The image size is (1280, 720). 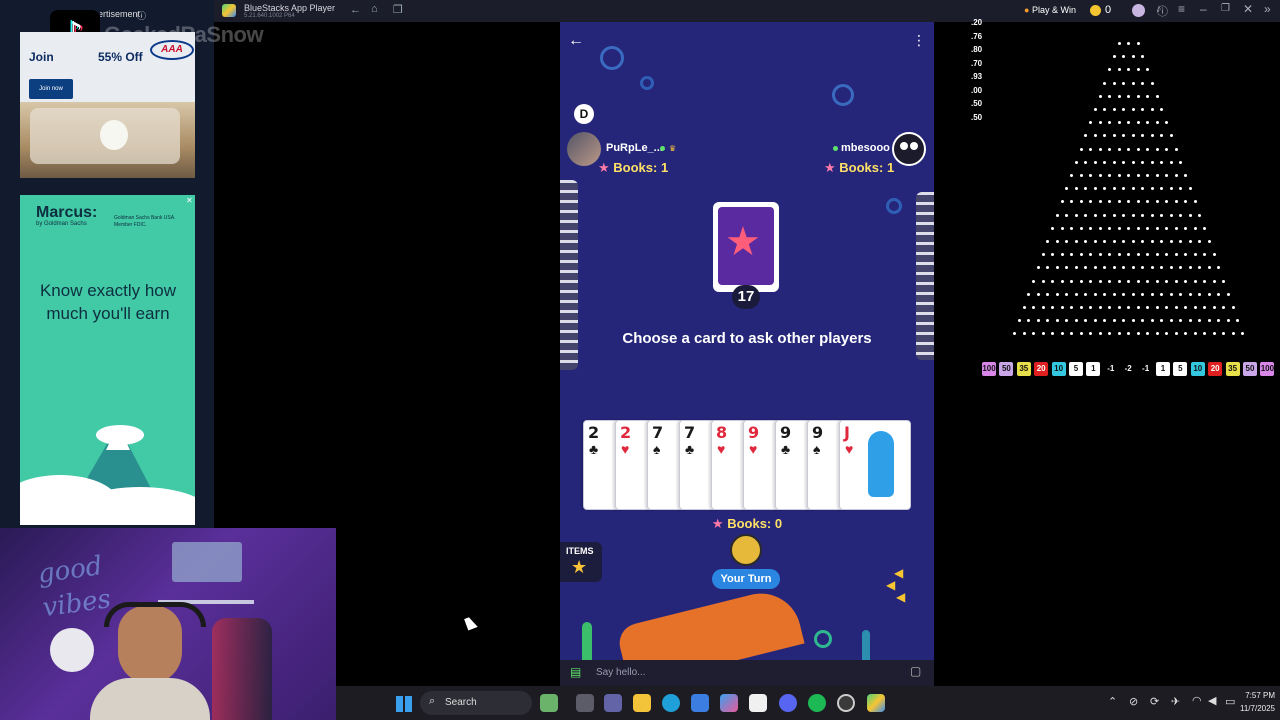 I want to click on taskbar-search: ⌕ Search, so click(x=476, y=703).